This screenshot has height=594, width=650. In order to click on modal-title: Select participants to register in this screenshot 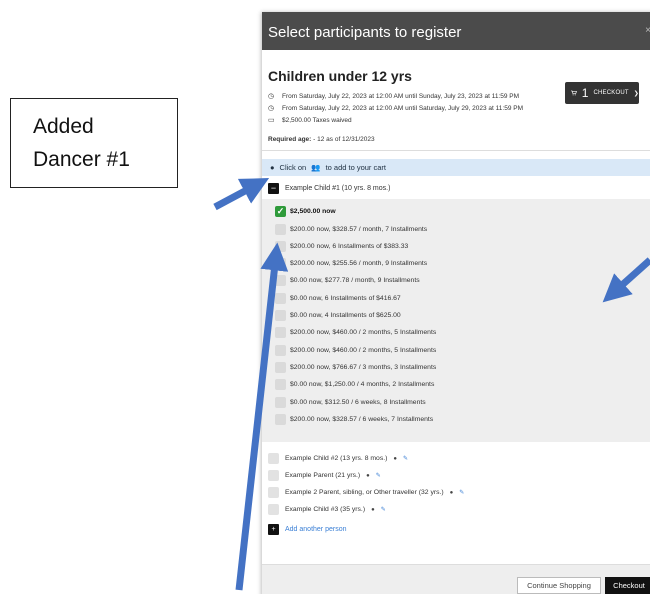, I will do `click(365, 32)`.